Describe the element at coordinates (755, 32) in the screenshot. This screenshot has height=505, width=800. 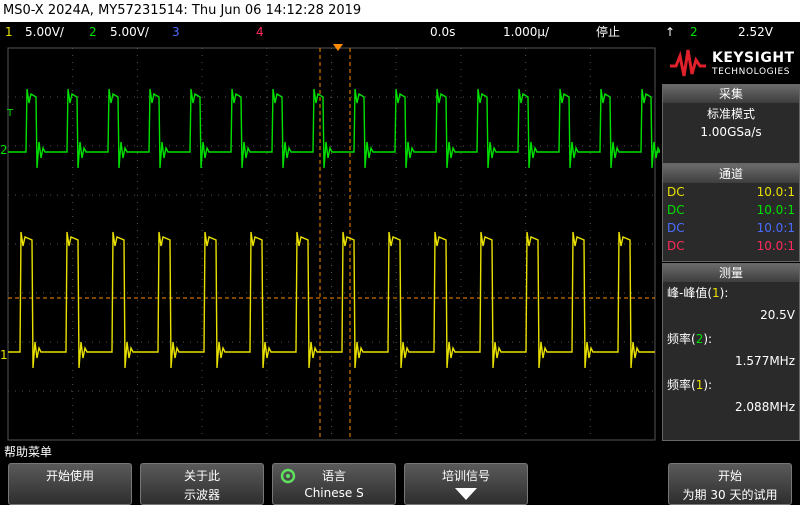
I see `trigger-level: 2.52V` at that location.